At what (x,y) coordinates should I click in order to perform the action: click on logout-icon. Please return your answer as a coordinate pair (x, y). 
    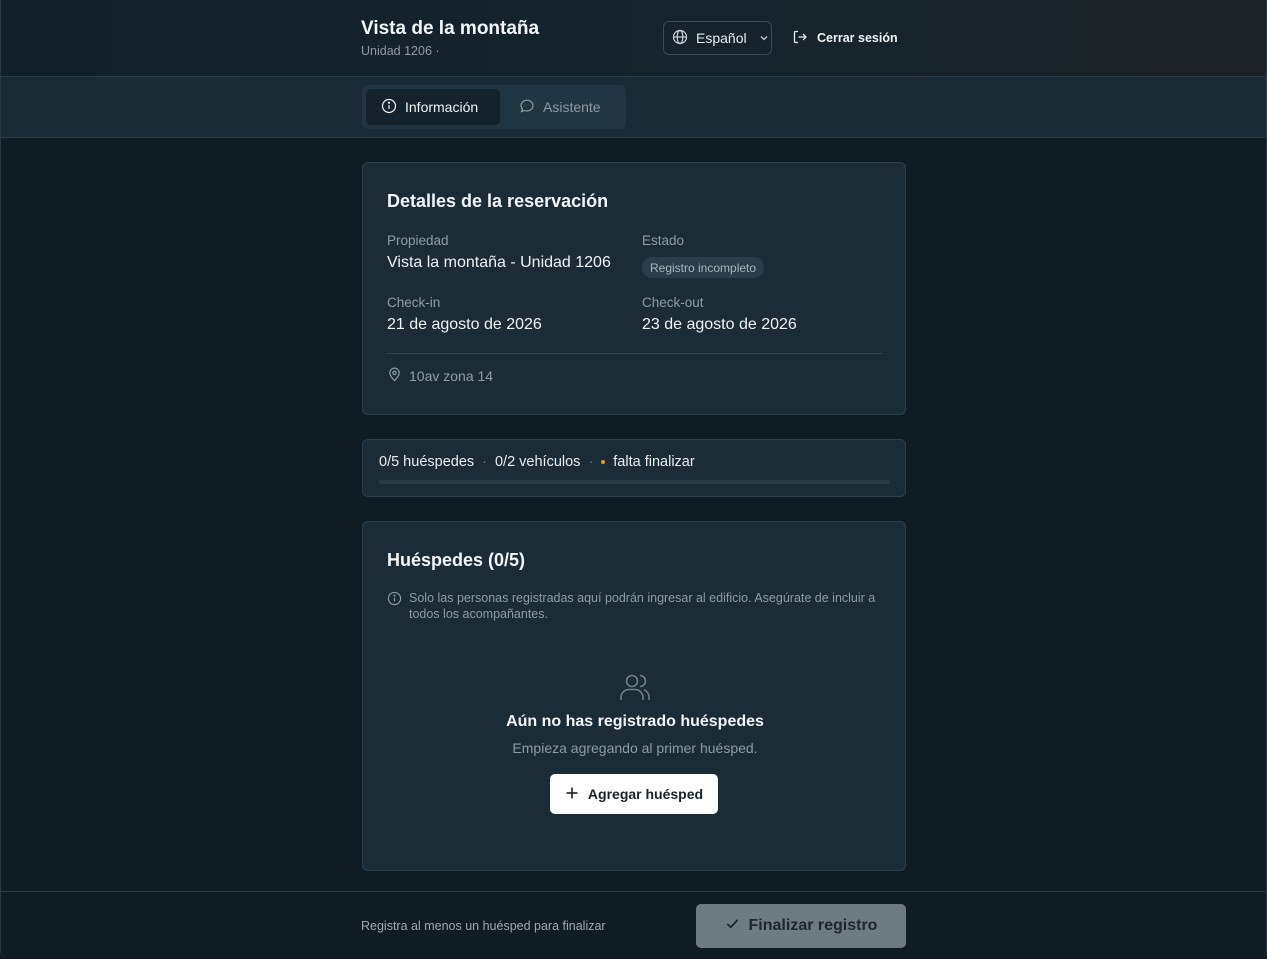
    Looking at the image, I should click on (800, 38).